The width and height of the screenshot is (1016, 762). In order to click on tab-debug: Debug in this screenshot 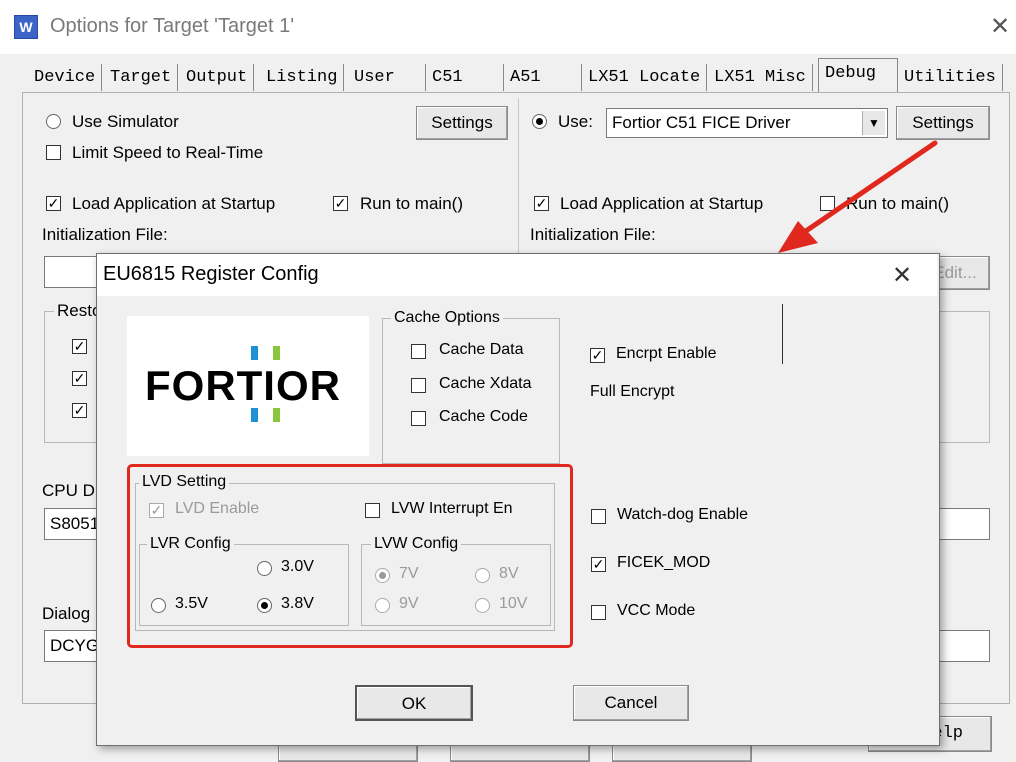, I will do `click(858, 75)`.